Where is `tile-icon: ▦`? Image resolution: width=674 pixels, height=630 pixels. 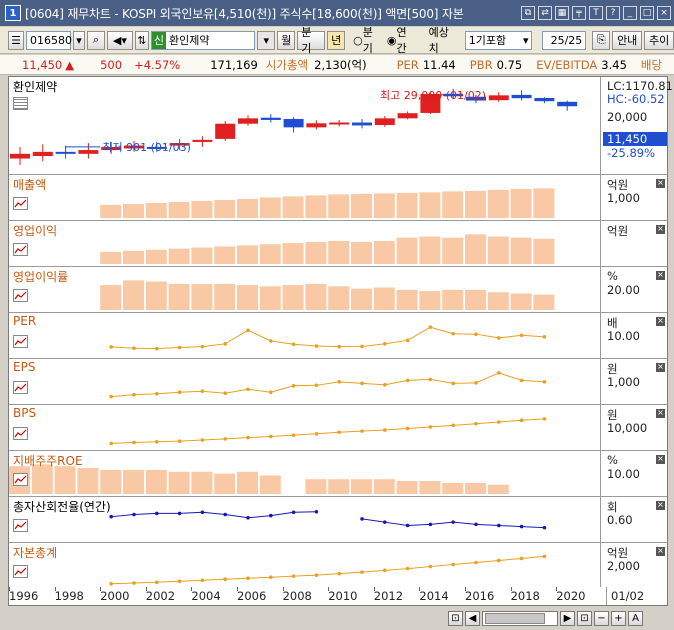
tile-icon: ▦ is located at coordinates (562, 13).